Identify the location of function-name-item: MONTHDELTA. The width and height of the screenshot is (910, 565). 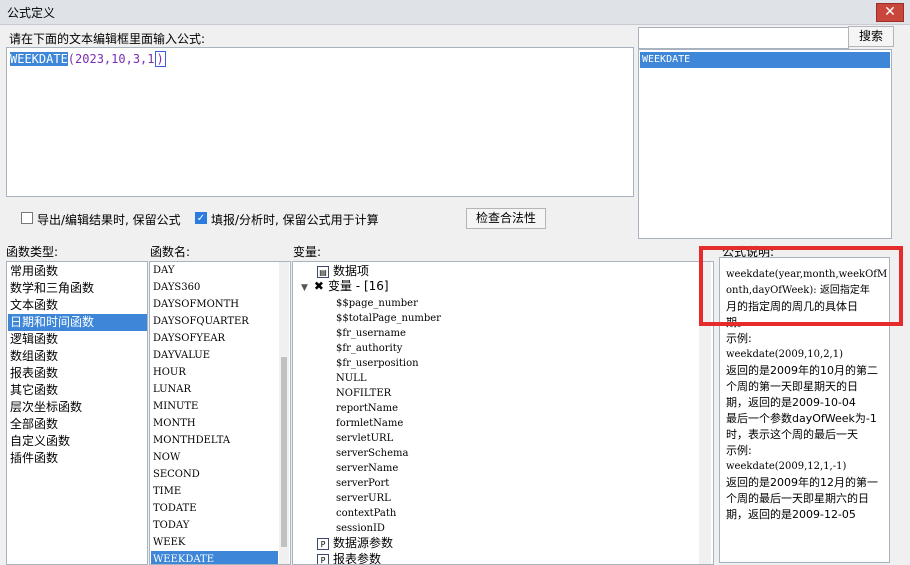
(214, 440).